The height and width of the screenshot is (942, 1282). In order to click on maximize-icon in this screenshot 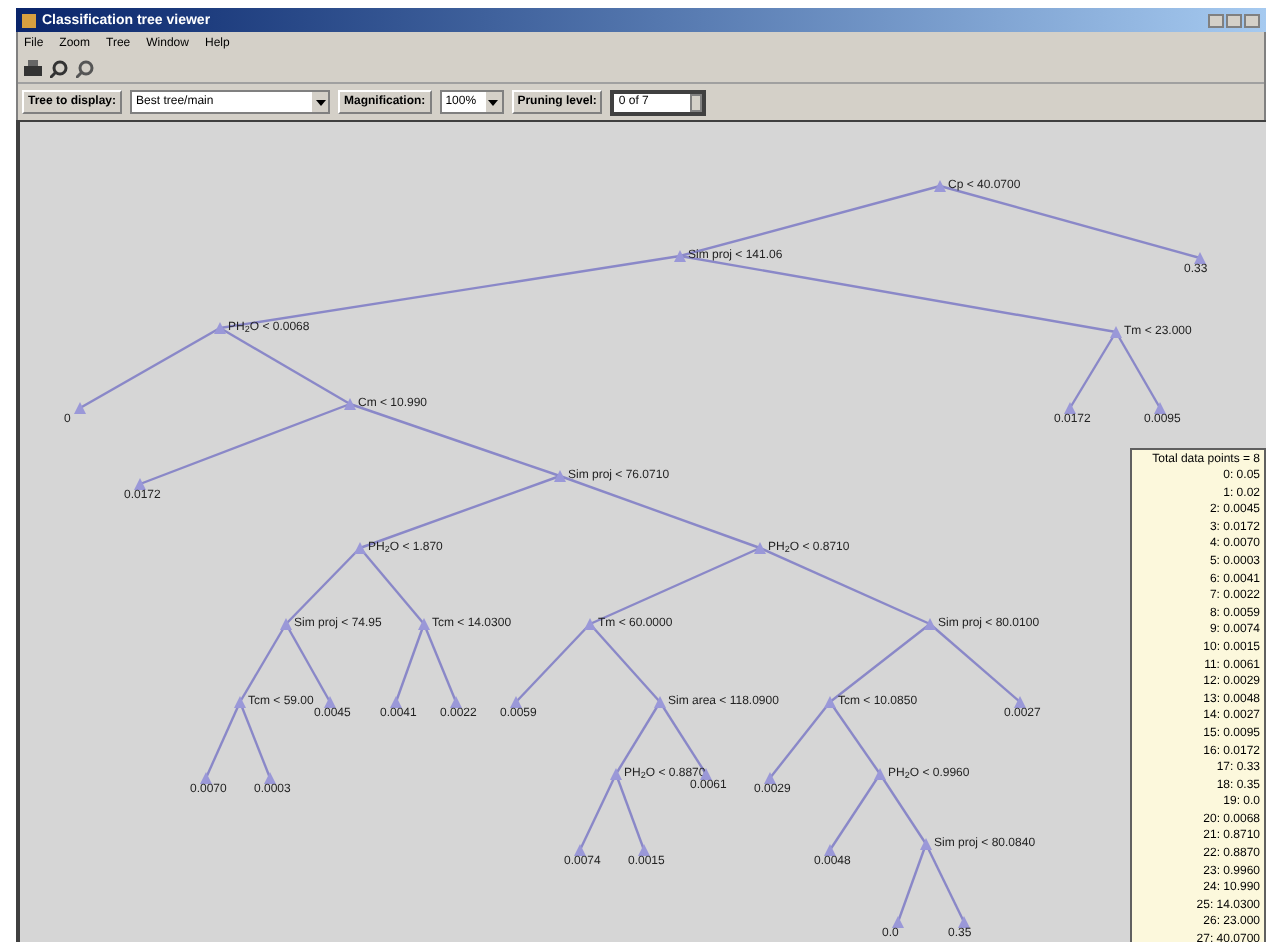, I will do `click(1234, 20)`.